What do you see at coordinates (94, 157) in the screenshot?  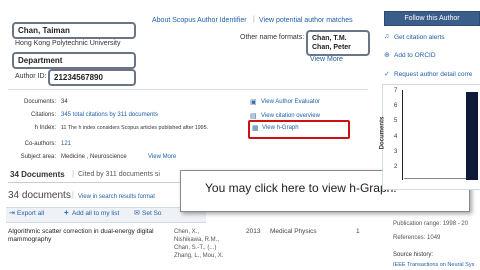 I see `subject-area-value: Medicine , Neuroscience` at bounding box center [94, 157].